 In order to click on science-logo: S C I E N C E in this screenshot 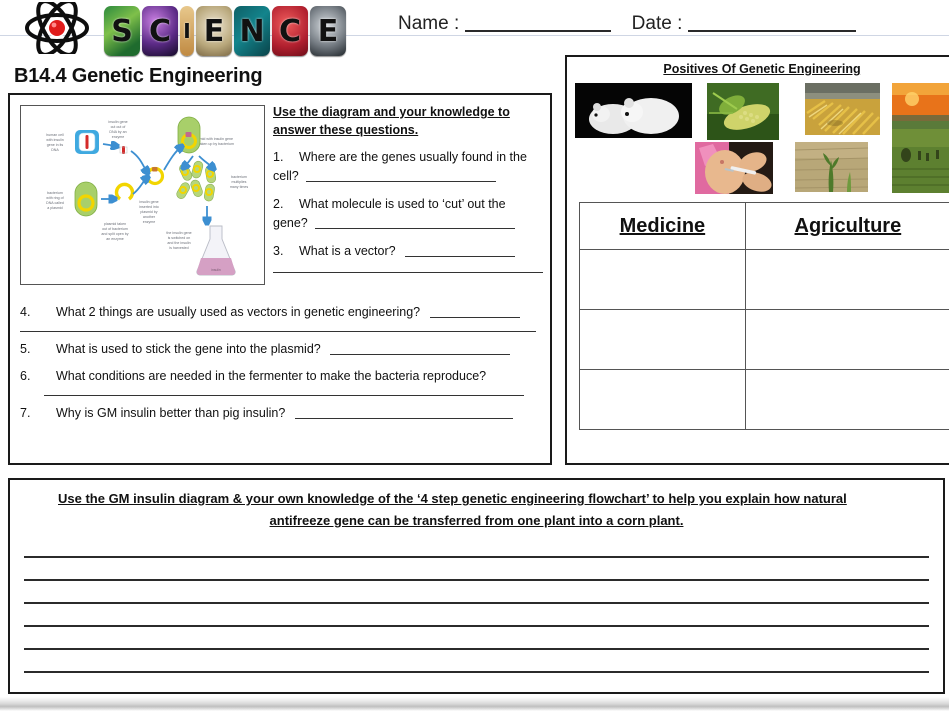, I will do `click(238, 31)`.